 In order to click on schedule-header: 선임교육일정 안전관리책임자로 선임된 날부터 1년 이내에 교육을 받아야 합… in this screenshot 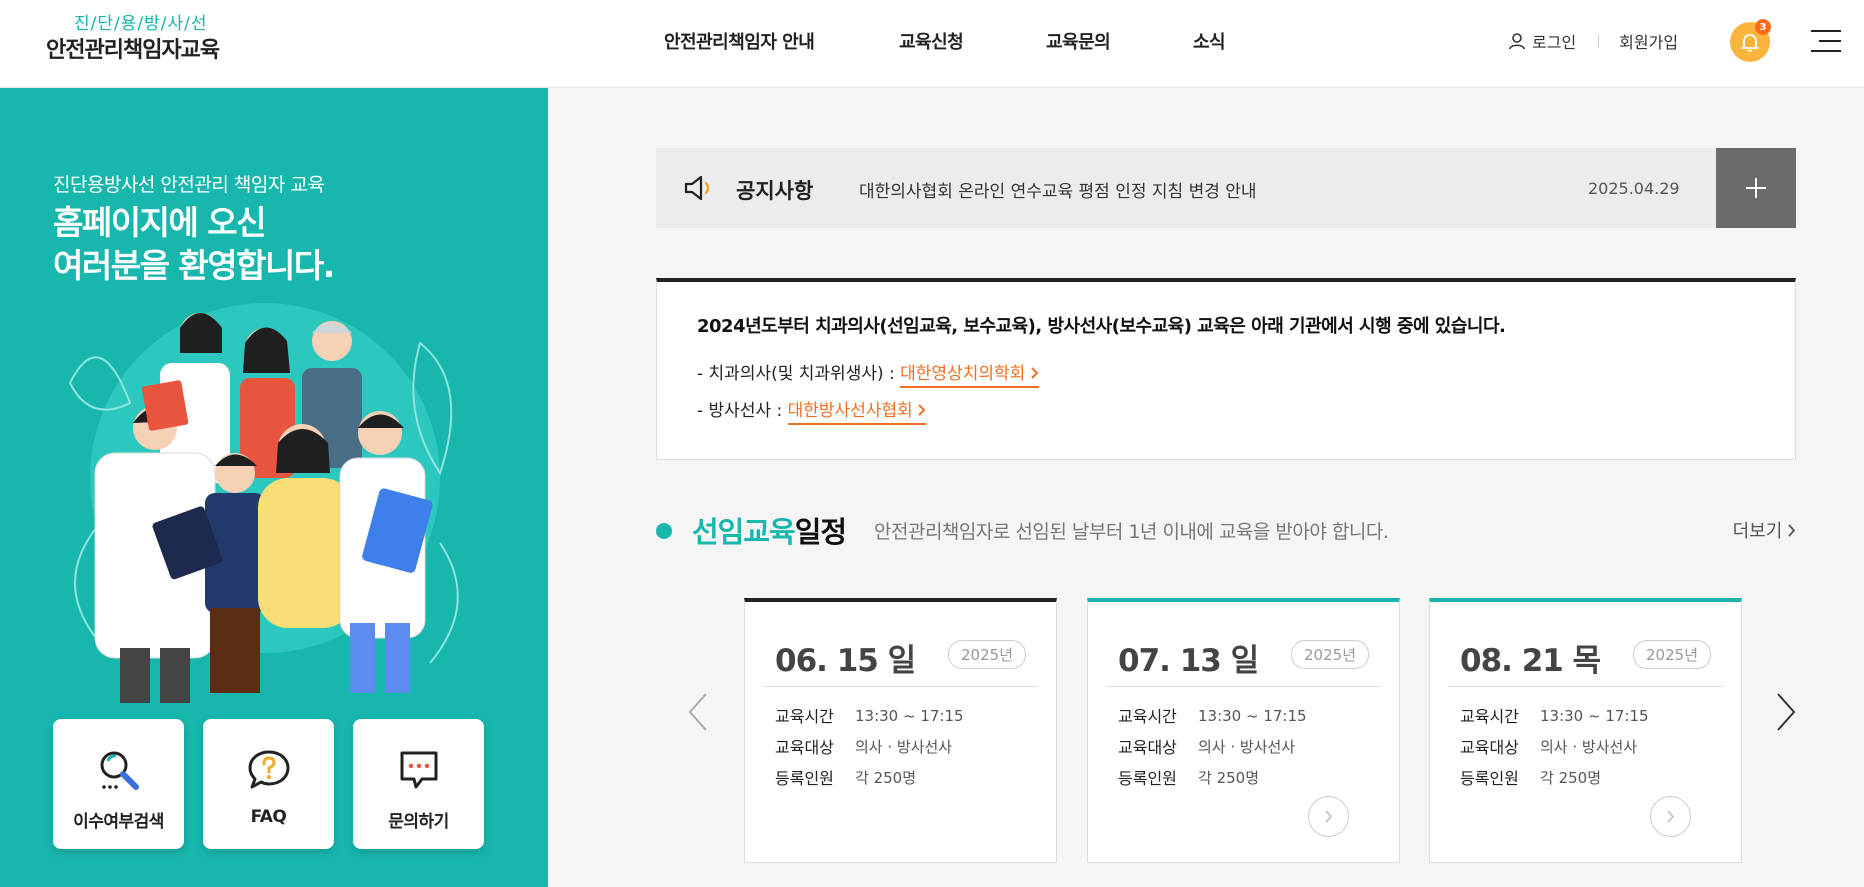, I will do `click(1226, 529)`.